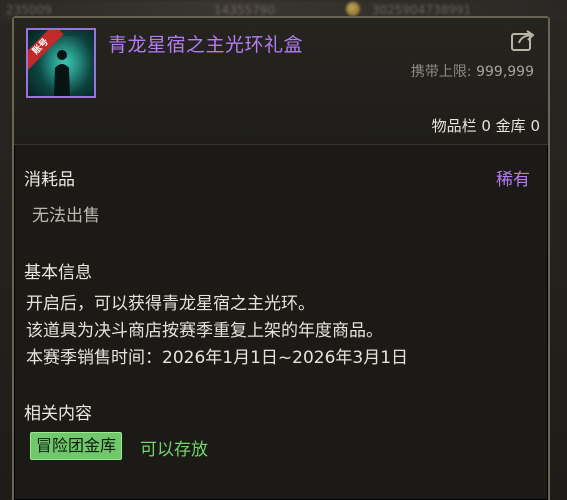 The image size is (567, 500). Describe the element at coordinates (58, 414) in the screenshot. I see `related-content-title: 相关内容` at that location.